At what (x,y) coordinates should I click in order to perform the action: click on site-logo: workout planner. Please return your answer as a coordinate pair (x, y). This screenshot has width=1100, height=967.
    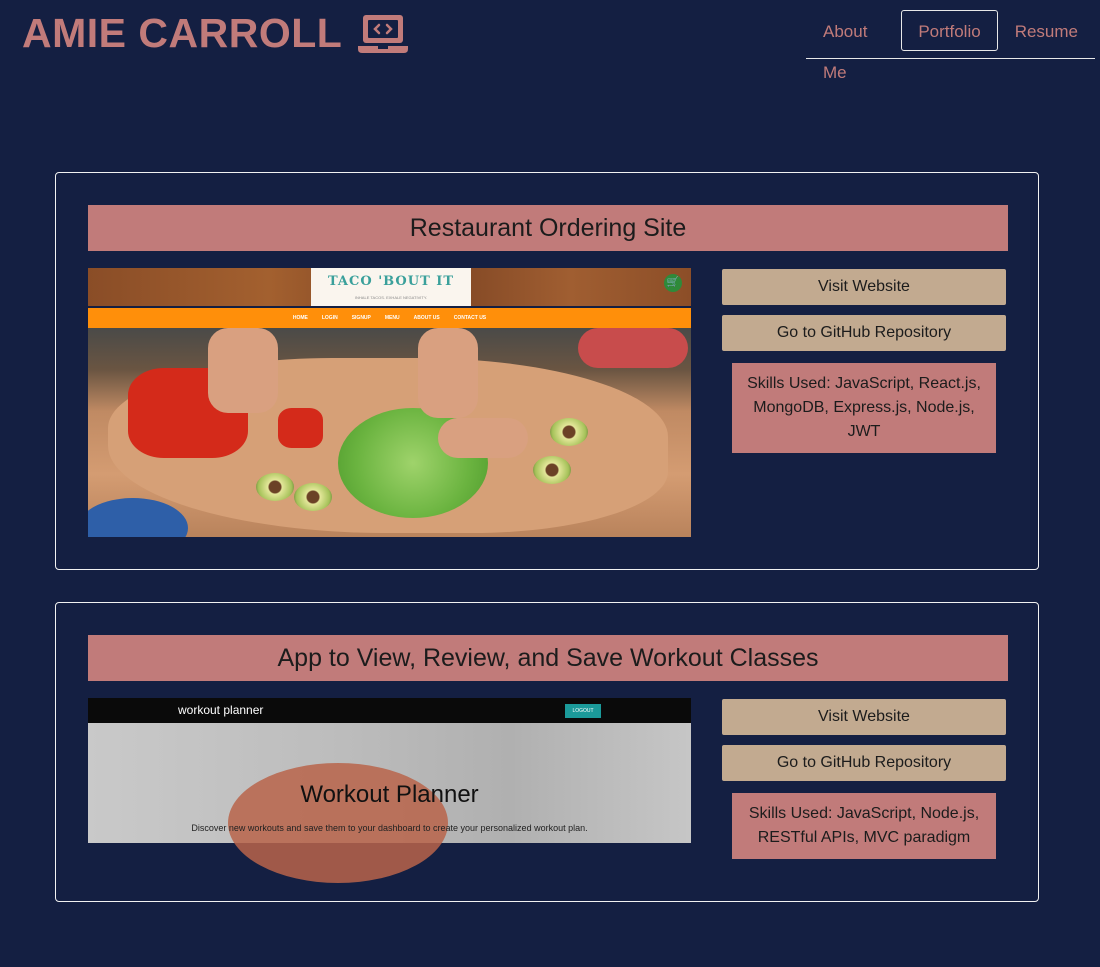
    Looking at the image, I should click on (221, 710).